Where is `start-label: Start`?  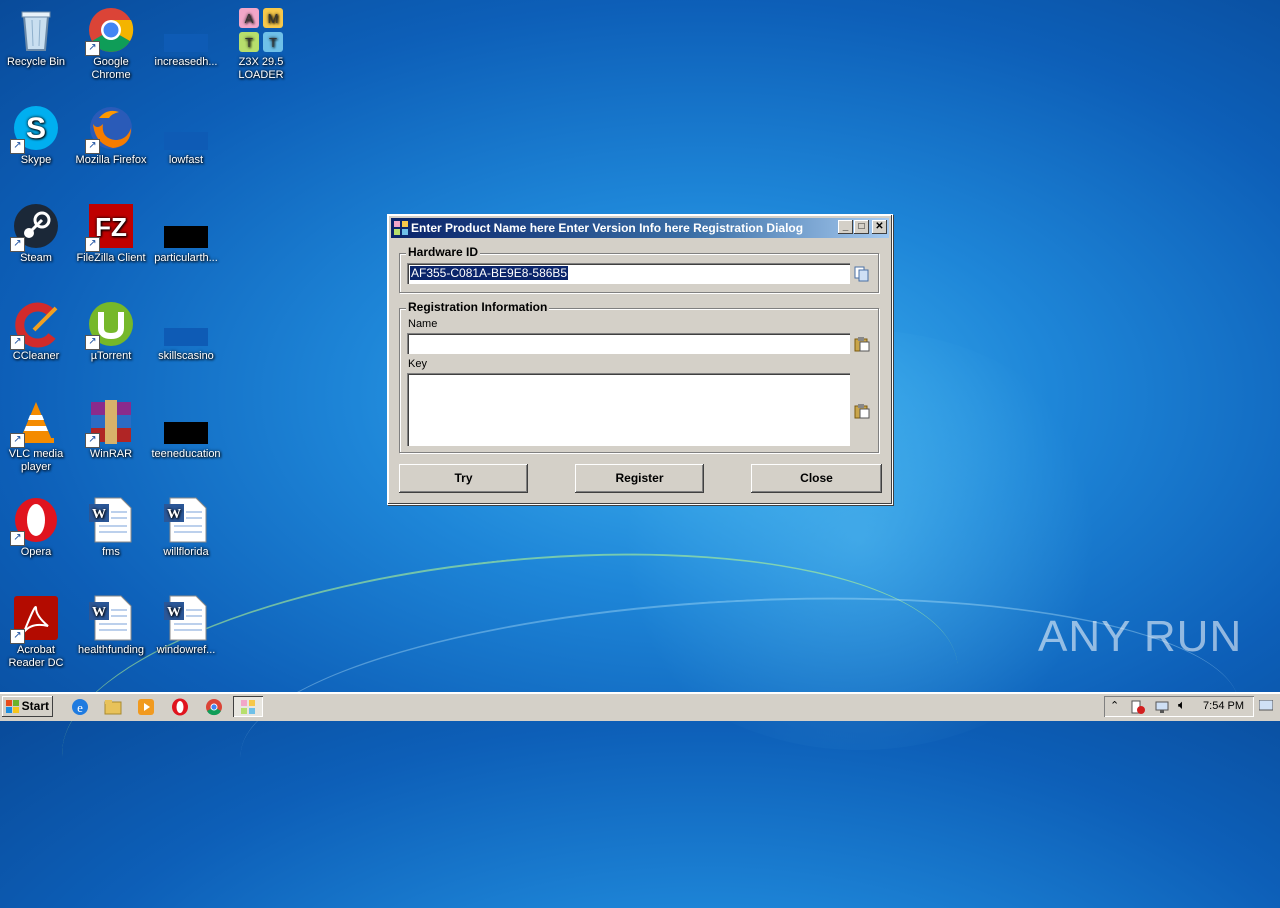
start-label: Start is located at coordinates (35, 706).